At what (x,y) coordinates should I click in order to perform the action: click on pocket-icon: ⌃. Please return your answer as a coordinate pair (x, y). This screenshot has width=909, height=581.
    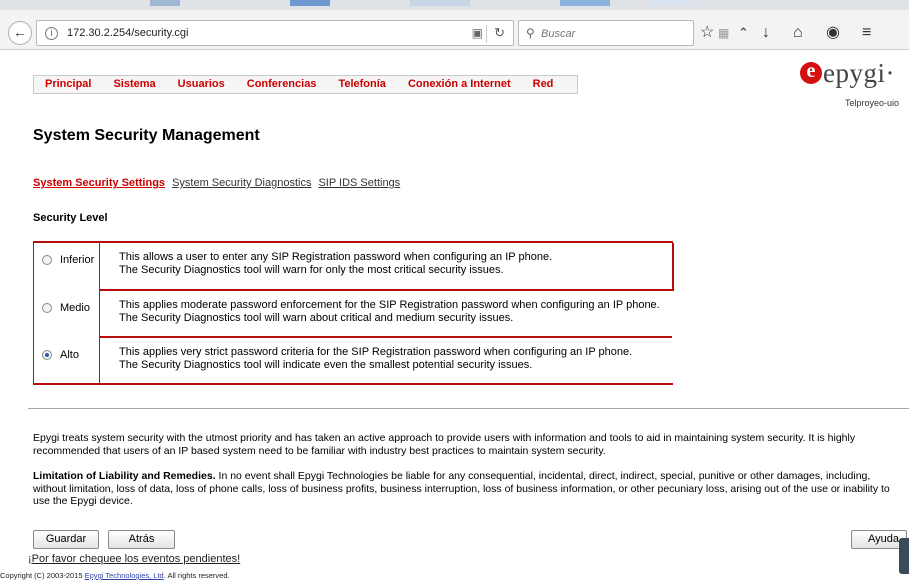
    Looking at the image, I should click on (743, 33).